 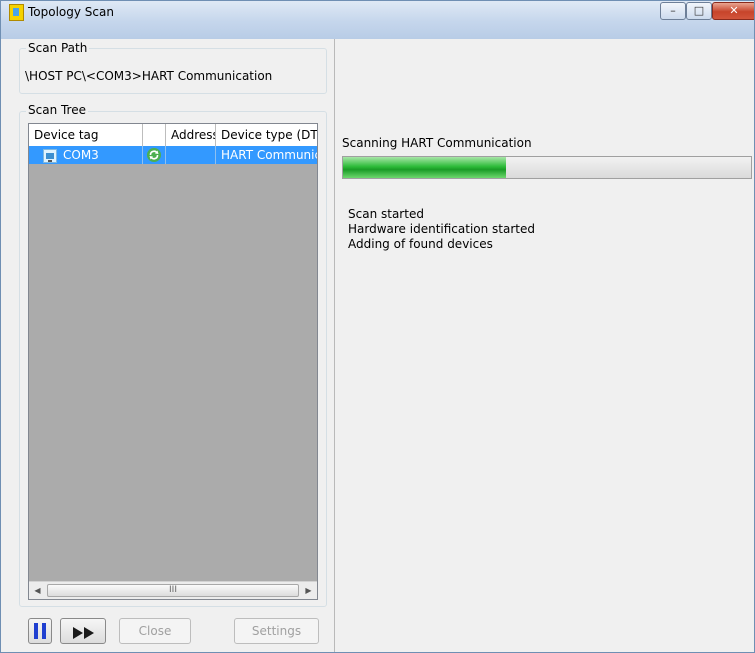 I want to click on close-button: Close, so click(x=155, y=631).